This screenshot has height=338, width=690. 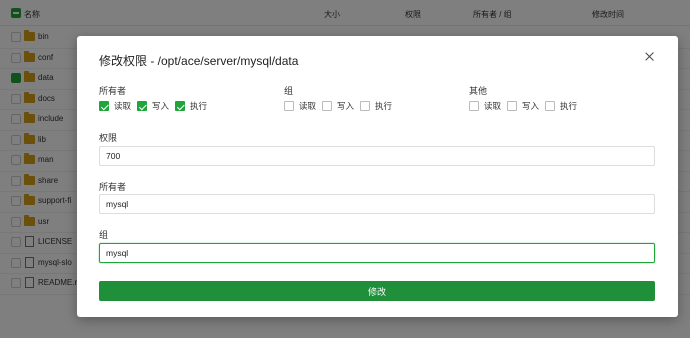 I want to click on group-permissions: 组 读取 写入 执行, so click(x=338, y=97).